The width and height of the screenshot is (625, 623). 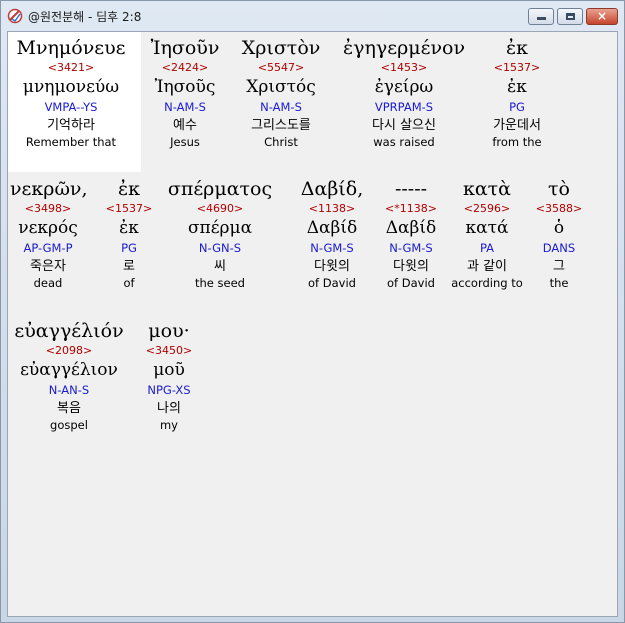 What do you see at coordinates (69, 331) in the screenshot?
I see `greek-word: εὐαγγέλιόν` at bounding box center [69, 331].